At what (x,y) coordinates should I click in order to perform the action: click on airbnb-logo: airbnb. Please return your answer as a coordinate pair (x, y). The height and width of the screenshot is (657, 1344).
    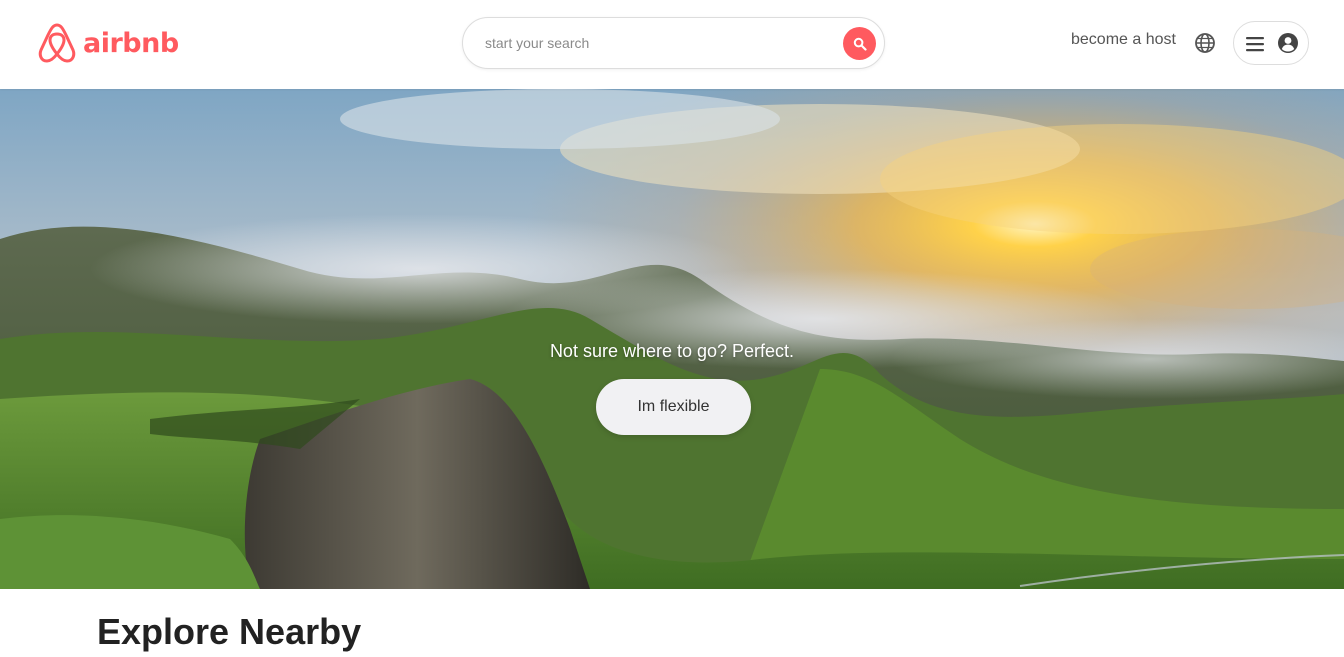
    Looking at the image, I should click on (108, 43).